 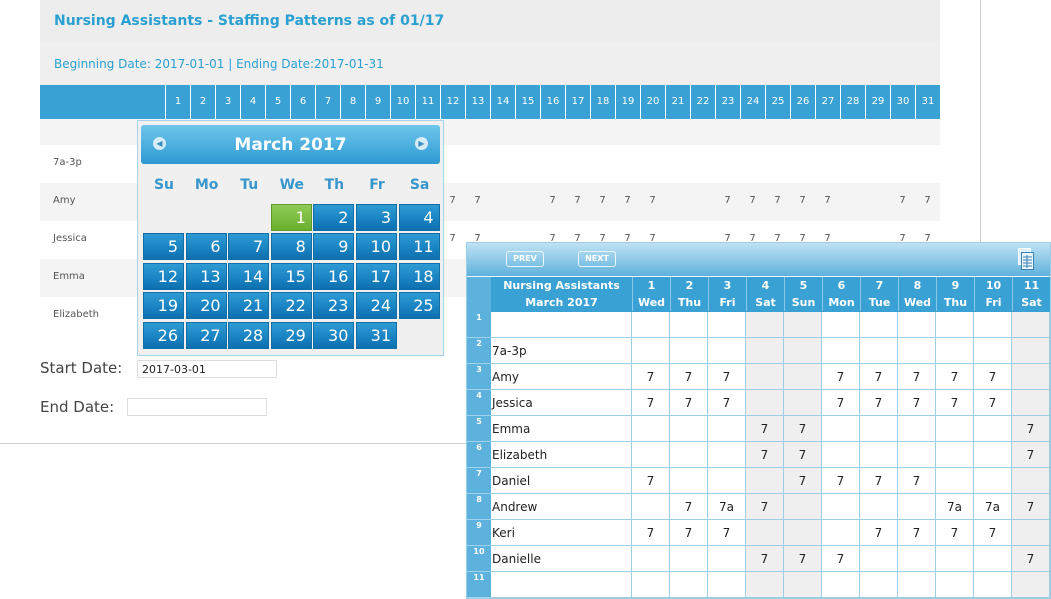 What do you see at coordinates (917, 285) in the screenshot?
I see `column-day-number: 8` at bounding box center [917, 285].